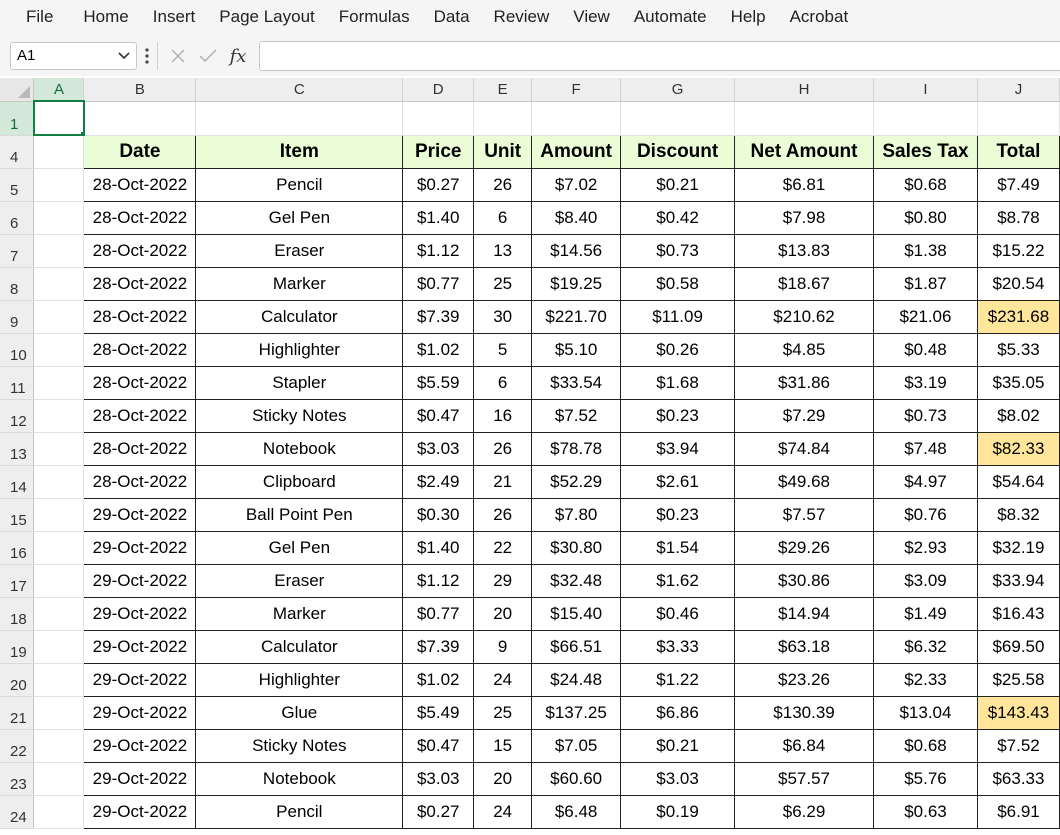  Describe the element at coordinates (925, 547) in the screenshot. I see `cell: $2.93` at that location.